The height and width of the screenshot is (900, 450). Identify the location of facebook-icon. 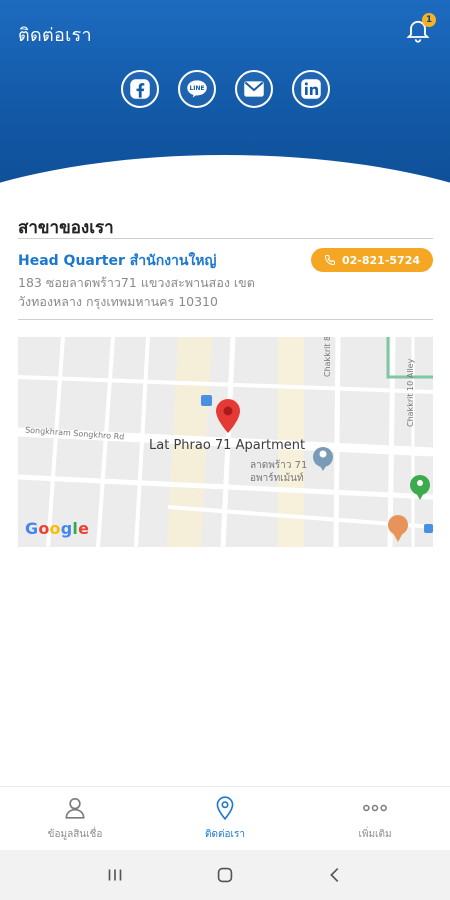
(139, 89).